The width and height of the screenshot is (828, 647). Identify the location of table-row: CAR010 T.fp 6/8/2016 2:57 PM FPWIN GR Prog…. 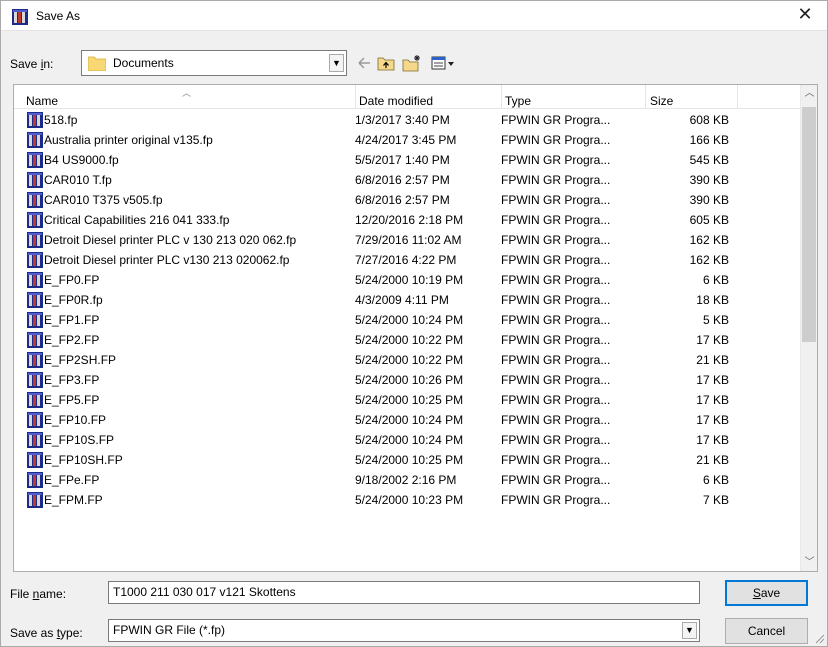
(408, 180).